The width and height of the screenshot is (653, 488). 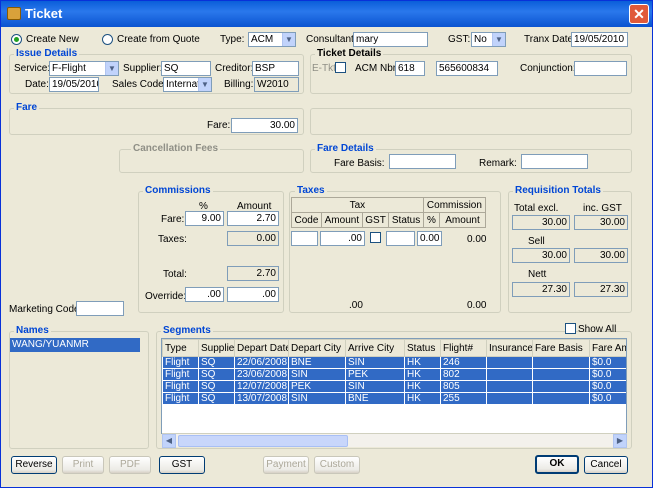 What do you see at coordinates (306, 220) in the screenshot?
I see `col-code: Code` at bounding box center [306, 220].